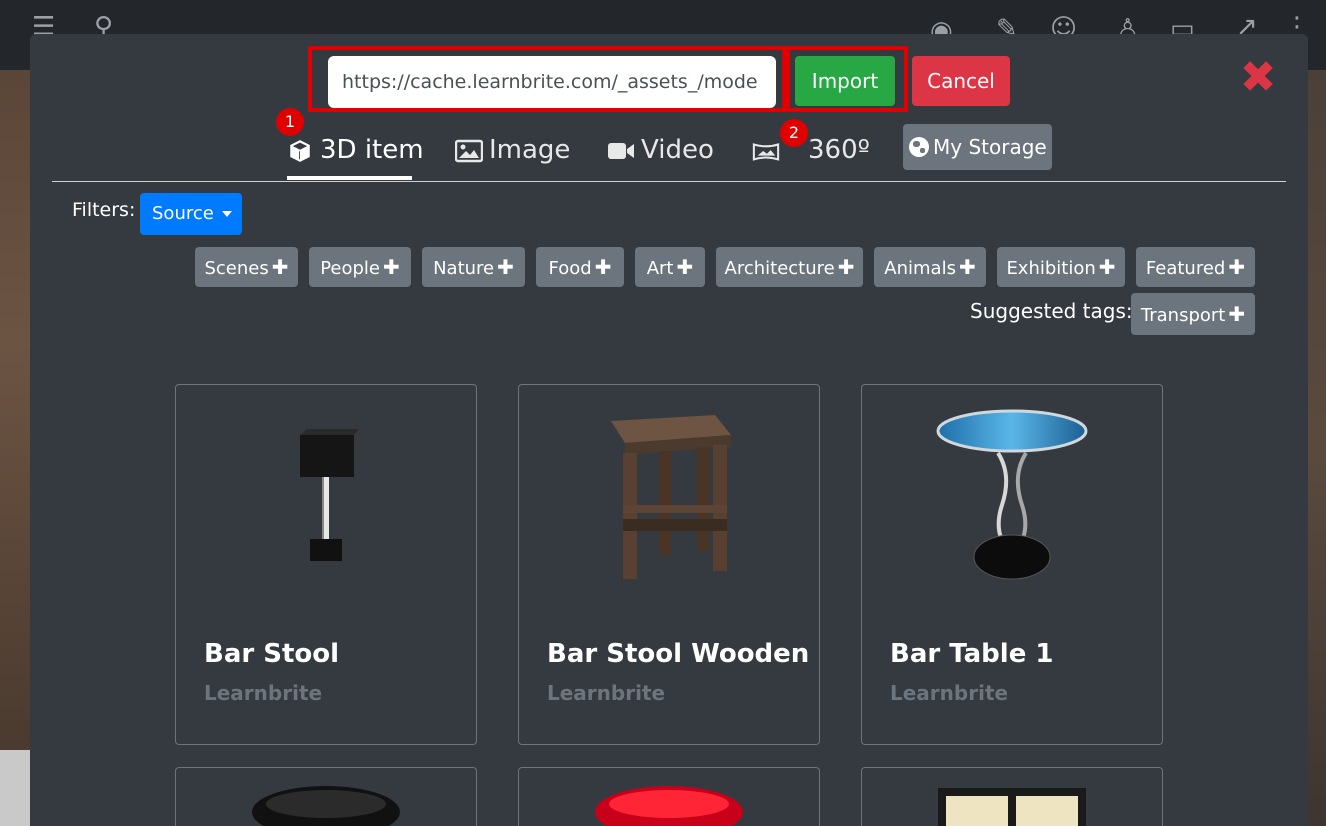 This screenshot has height=826, width=1326. What do you see at coordinates (845, 81) in the screenshot?
I see `import-button: Import` at bounding box center [845, 81].